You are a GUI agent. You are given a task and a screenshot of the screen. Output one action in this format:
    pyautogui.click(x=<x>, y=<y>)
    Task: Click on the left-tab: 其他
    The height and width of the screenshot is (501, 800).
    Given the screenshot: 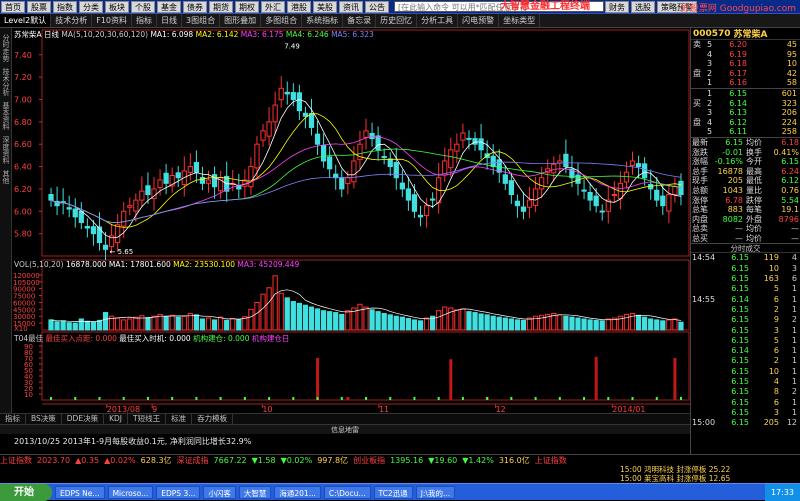 What is the action you would take?
    pyautogui.click(x=6, y=177)
    